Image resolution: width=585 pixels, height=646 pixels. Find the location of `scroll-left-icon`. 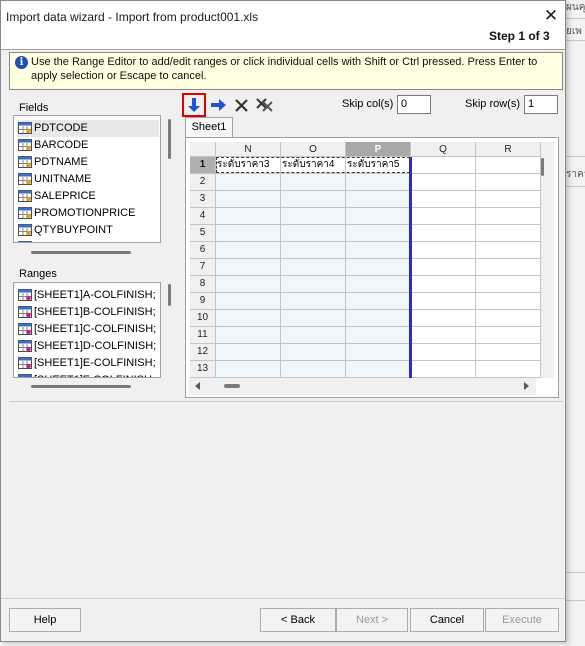

scroll-left-icon is located at coordinates (197, 386).